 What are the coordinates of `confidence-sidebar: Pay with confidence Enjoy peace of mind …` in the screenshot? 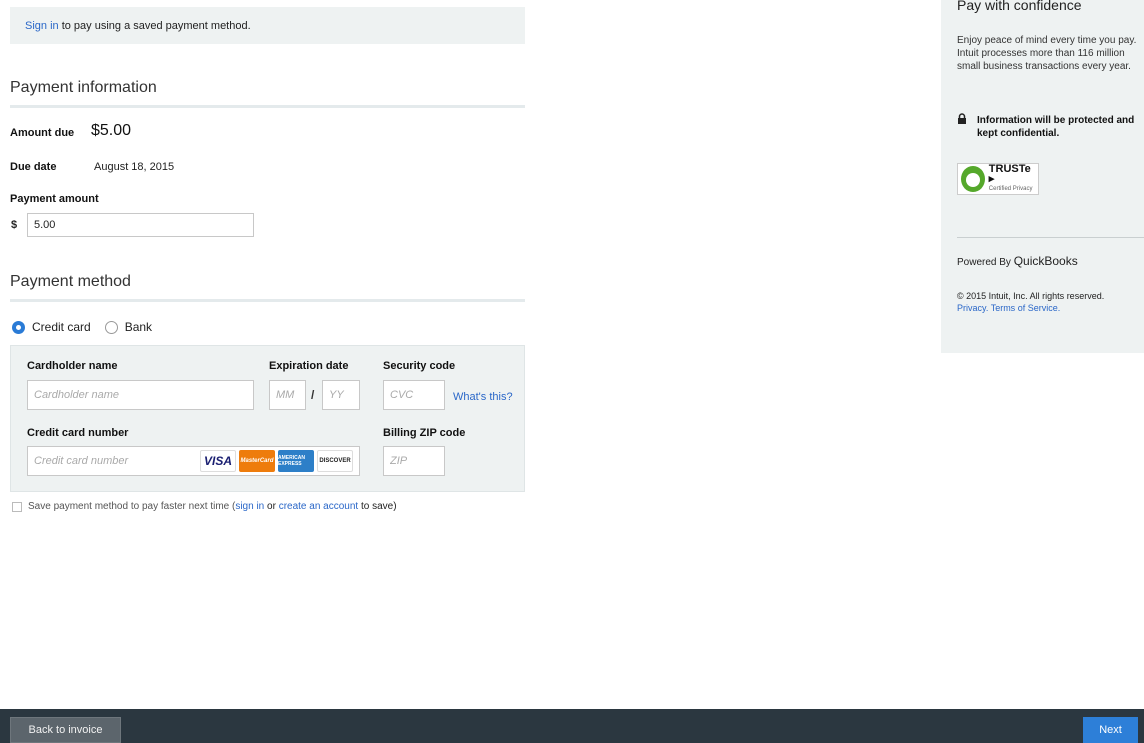 It's located at (1042, 176).